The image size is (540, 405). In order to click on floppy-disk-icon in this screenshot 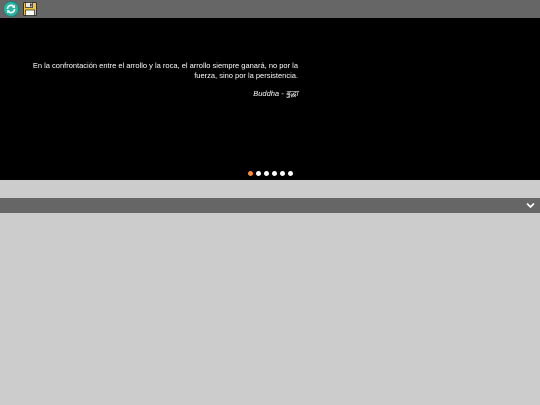, I will do `click(30, 9)`.